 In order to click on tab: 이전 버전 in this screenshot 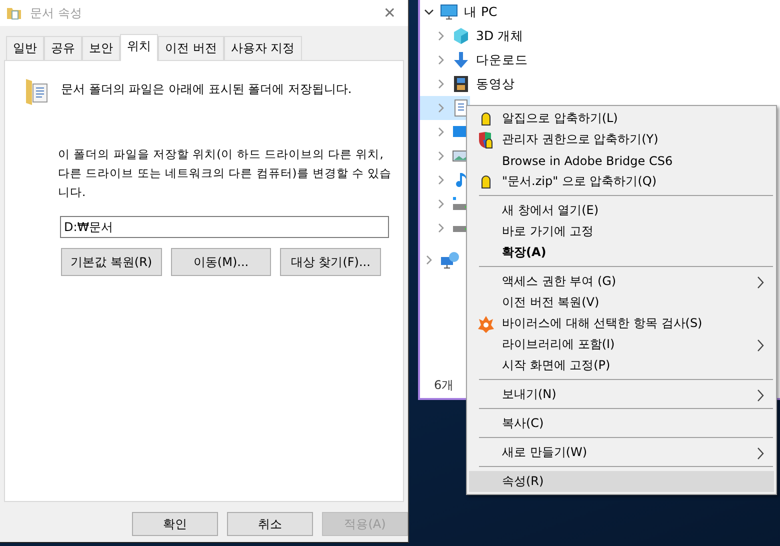, I will do `click(191, 48)`.